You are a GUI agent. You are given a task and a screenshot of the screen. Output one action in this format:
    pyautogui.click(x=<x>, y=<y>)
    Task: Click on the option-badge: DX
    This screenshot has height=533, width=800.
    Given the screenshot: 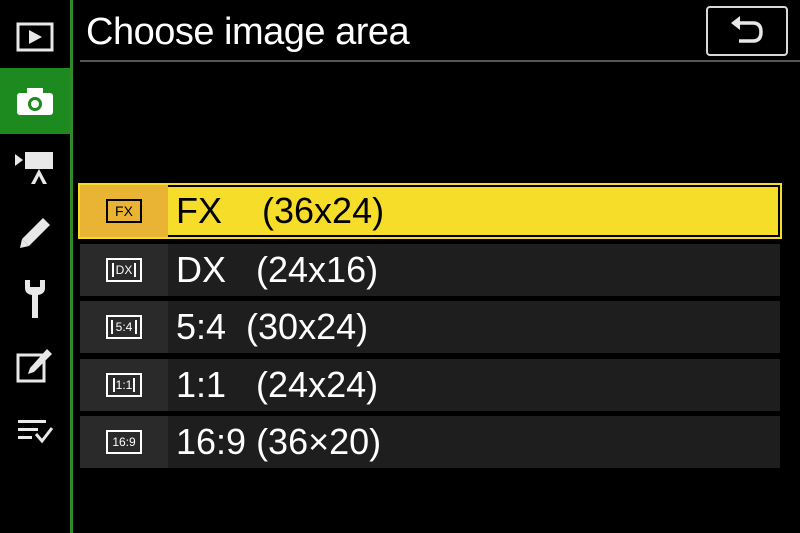 What is the action you would take?
    pyautogui.click(x=124, y=270)
    